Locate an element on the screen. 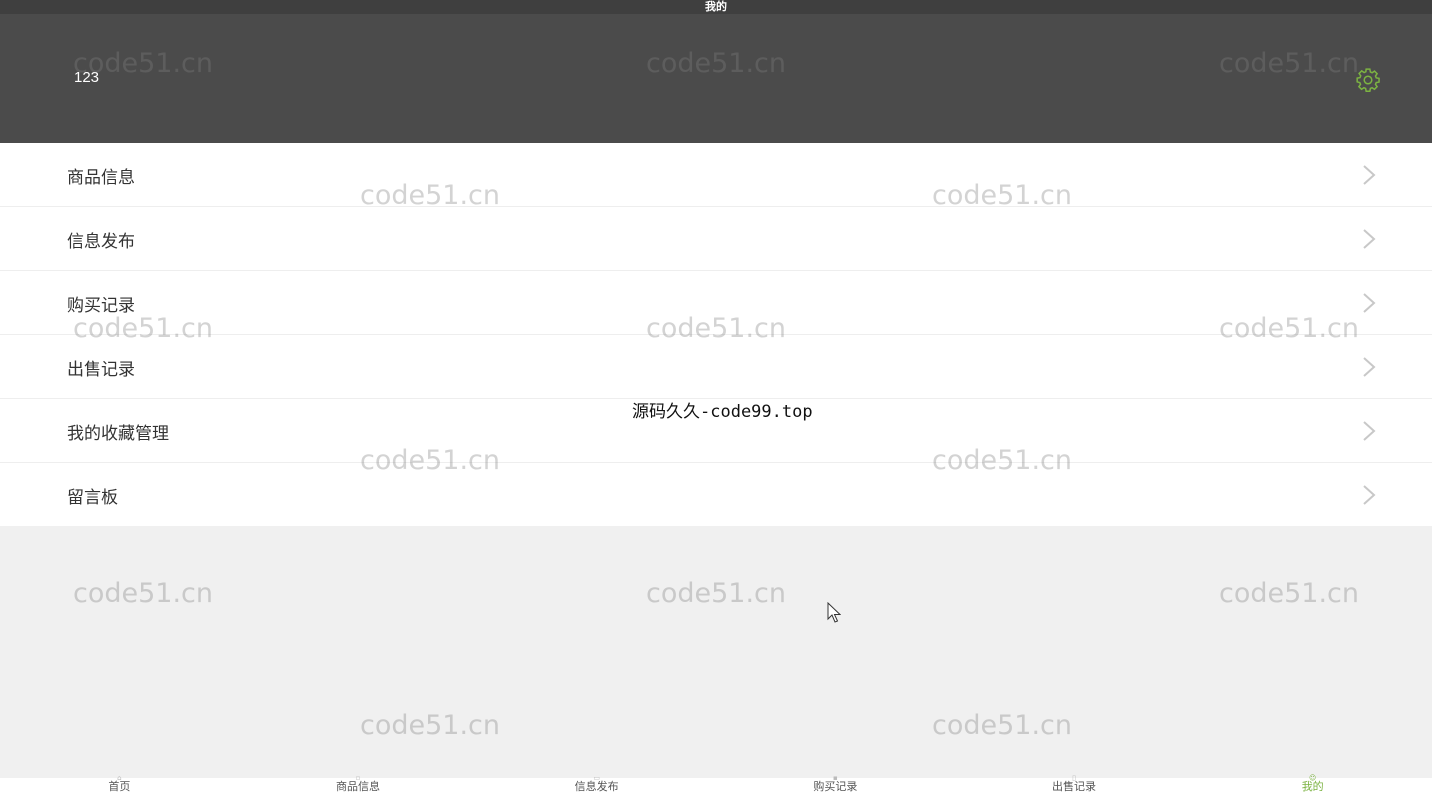 Image resolution: width=1432 pixels, height=794 pixels. tab-label: 购买记录 is located at coordinates (835, 786).